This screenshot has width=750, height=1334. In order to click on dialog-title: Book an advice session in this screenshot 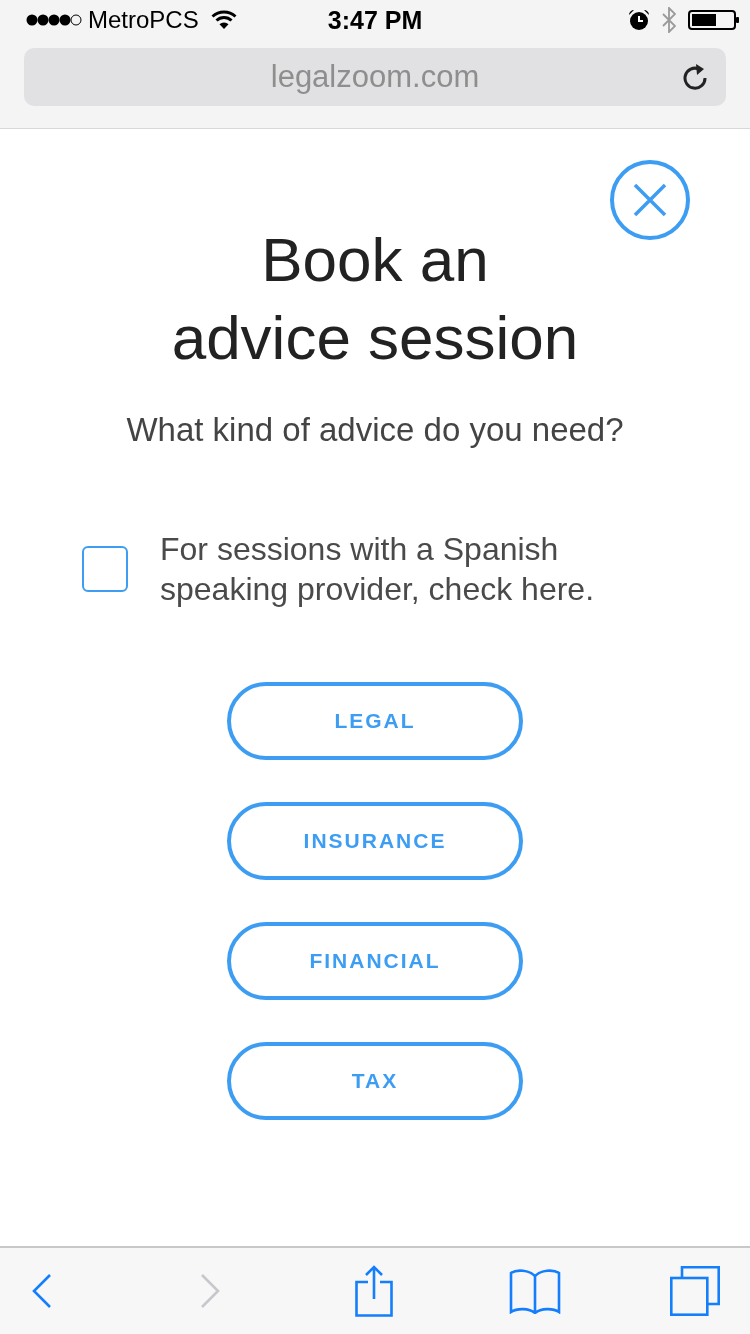, I will do `click(375, 299)`.